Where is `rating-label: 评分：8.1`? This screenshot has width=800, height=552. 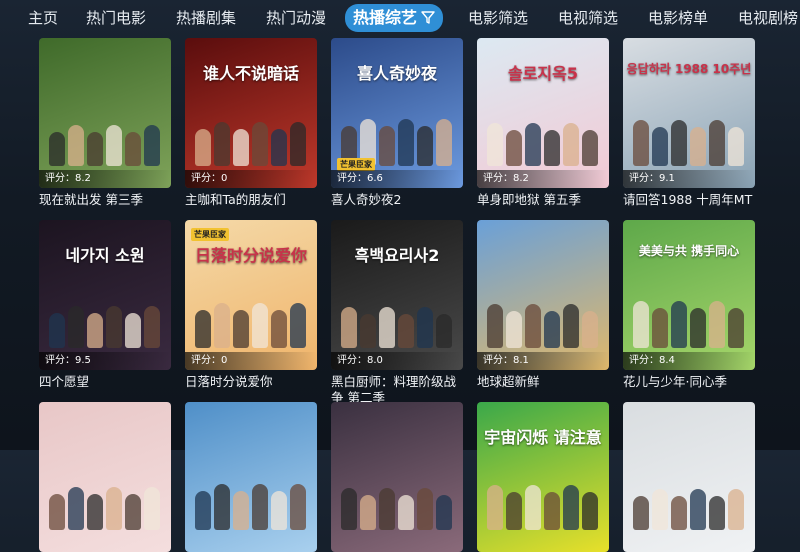
rating-label: 评分：8.1 is located at coordinates (543, 361).